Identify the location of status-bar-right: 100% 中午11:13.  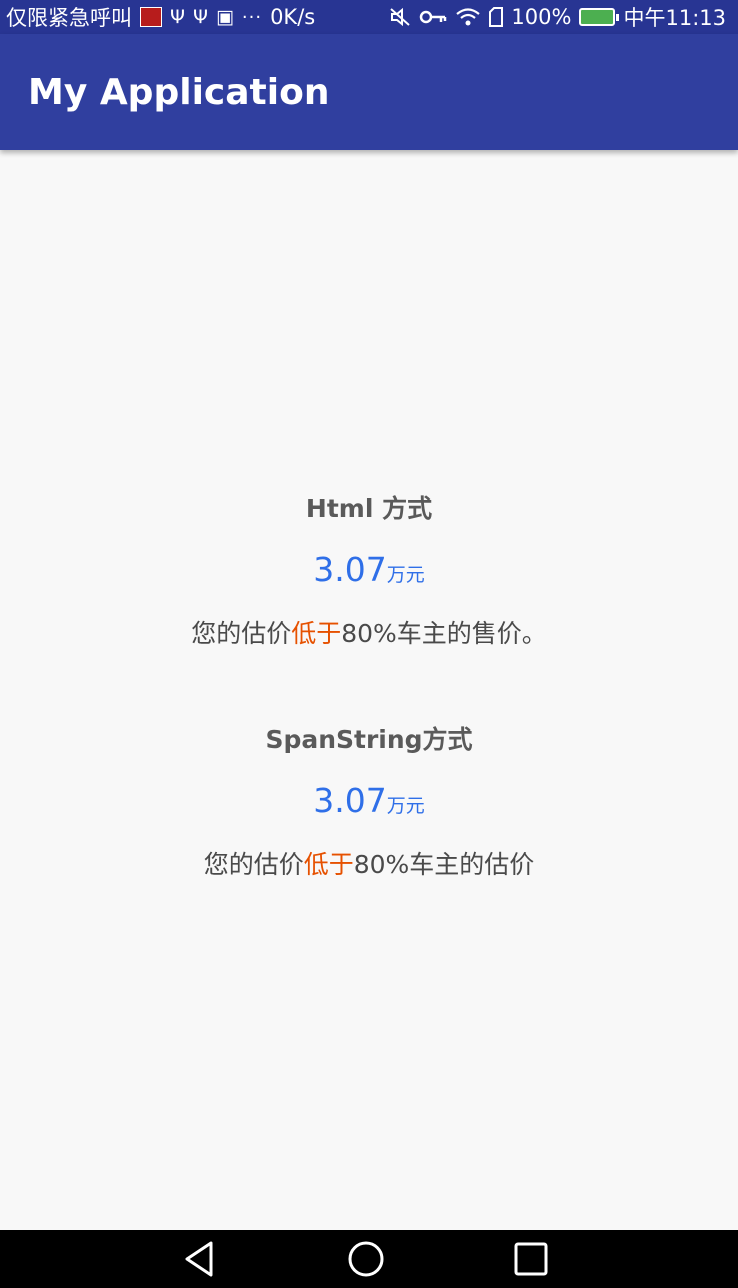
(557, 17).